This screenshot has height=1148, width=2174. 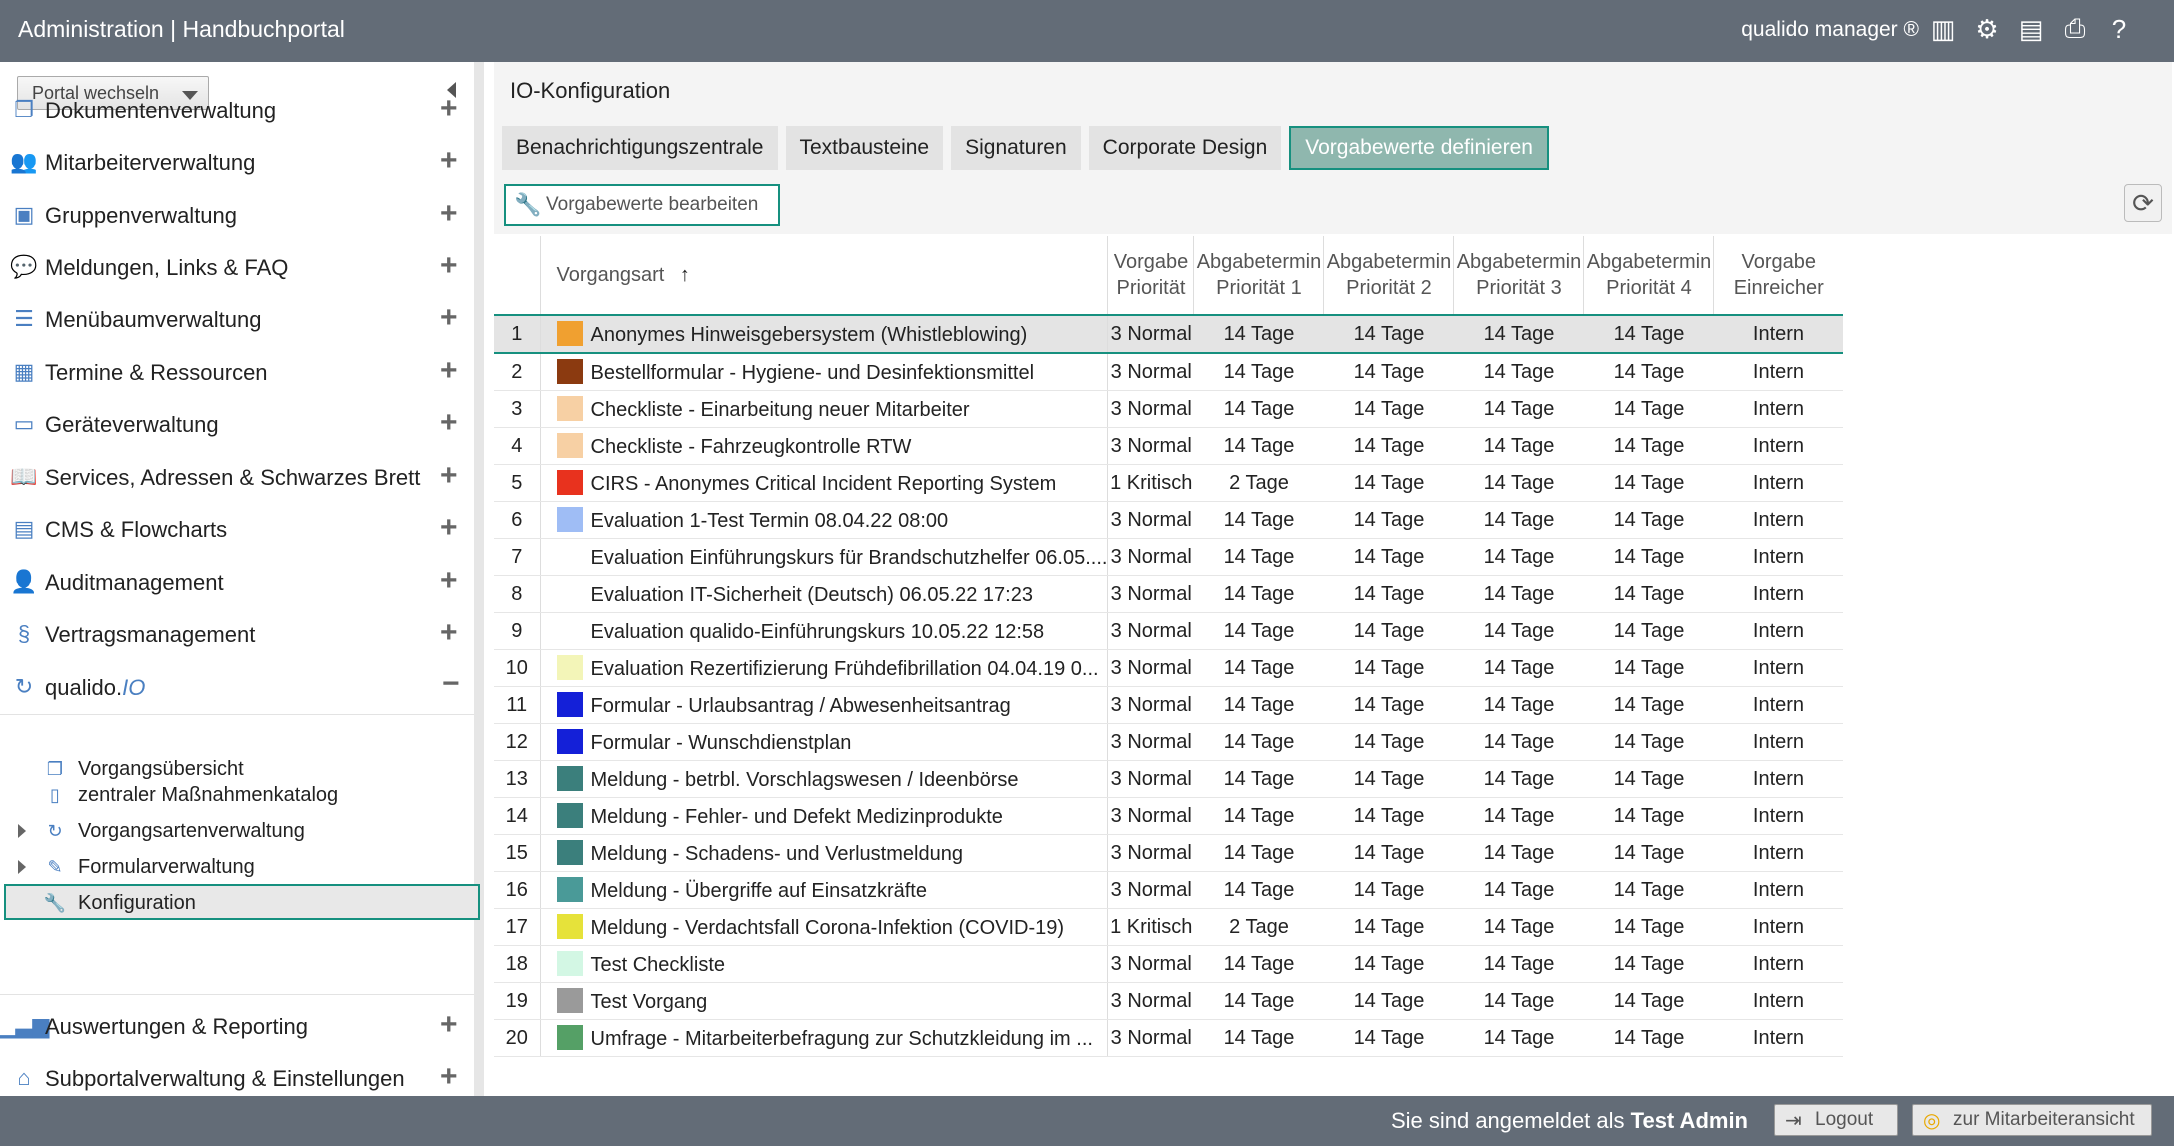 What do you see at coordinates (1943, 29) in the screenshot?
I see `barcode-icon: ▥` at bounding box center [1943, 29].